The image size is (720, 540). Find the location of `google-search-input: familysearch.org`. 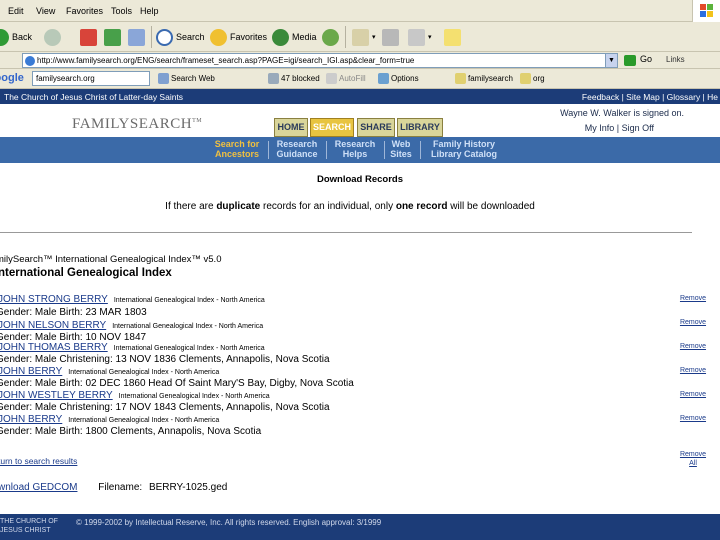

google-search-input: familysearch.org is located at coordinates (91, 78).